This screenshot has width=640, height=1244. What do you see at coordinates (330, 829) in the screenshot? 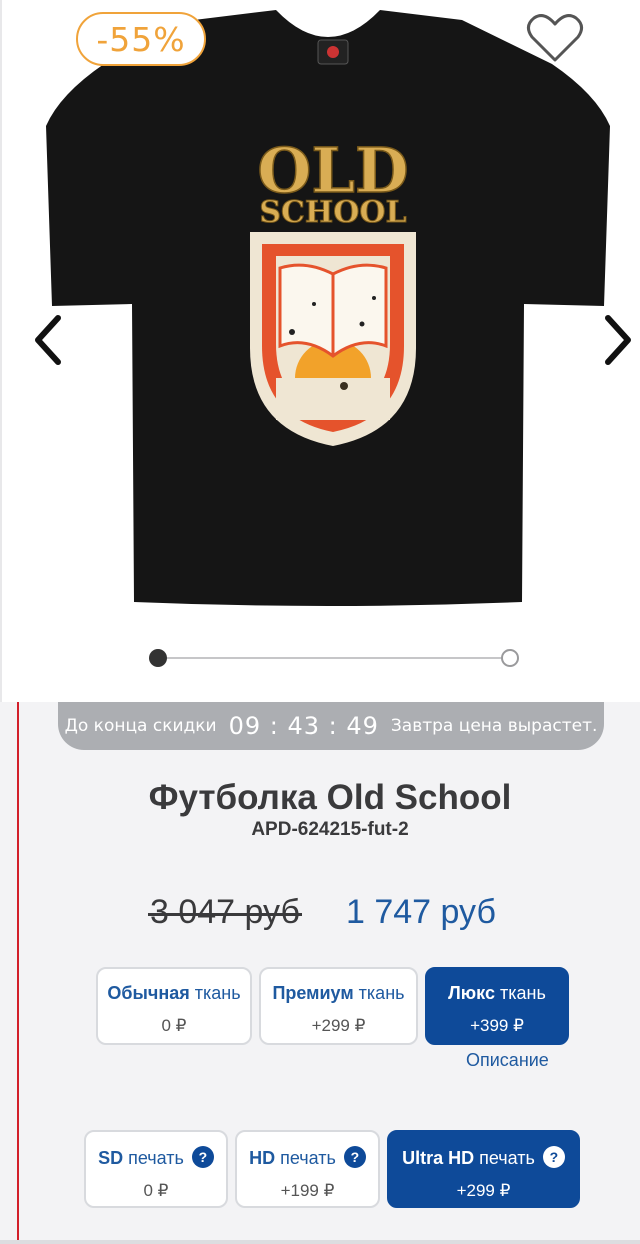
I see `product-sku: APD-624215-fut-2` at bounding box center [330, 829].